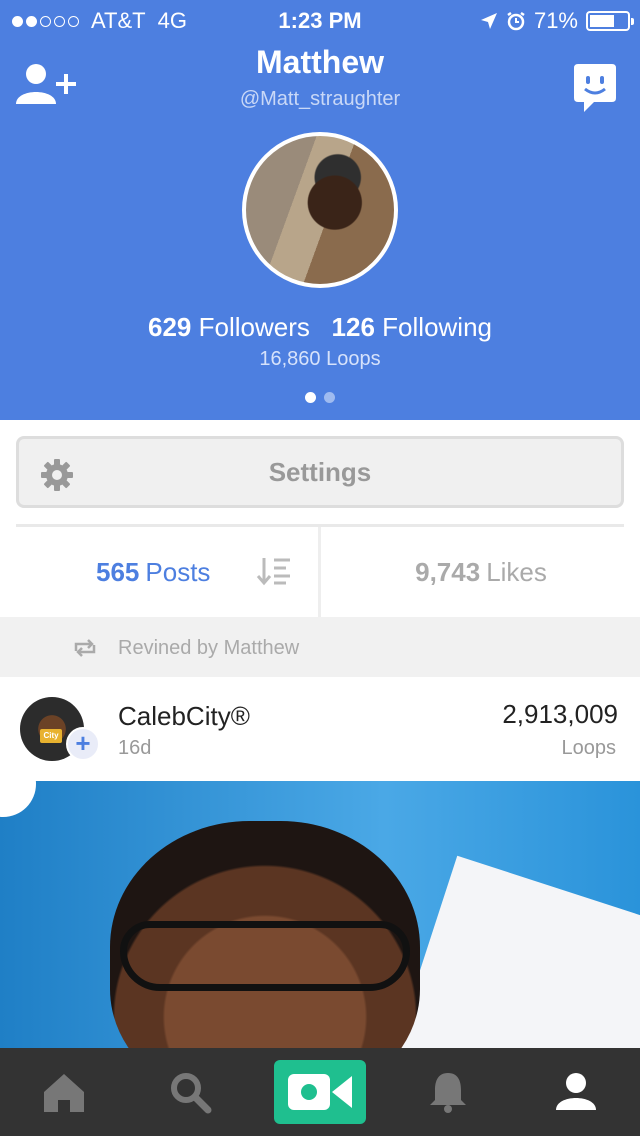 Image resolution: width=640 pixels, height=1136 pixels. What do you see at coordinates (118, 571) in the screenshot?
I see `posts-count: 565` at bounding box center [118, 571].